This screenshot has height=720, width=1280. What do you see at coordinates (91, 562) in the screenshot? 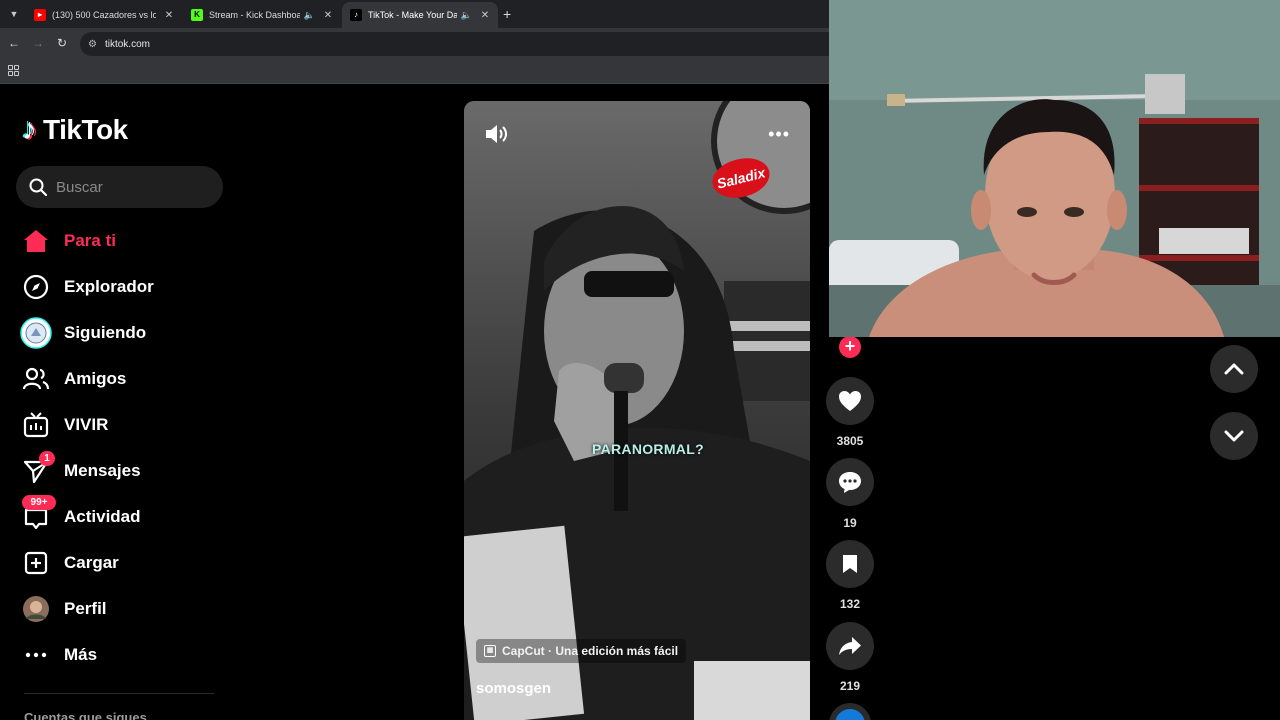
I see `sidebar-item-label: Cargar` at bounding box center [91, 562].